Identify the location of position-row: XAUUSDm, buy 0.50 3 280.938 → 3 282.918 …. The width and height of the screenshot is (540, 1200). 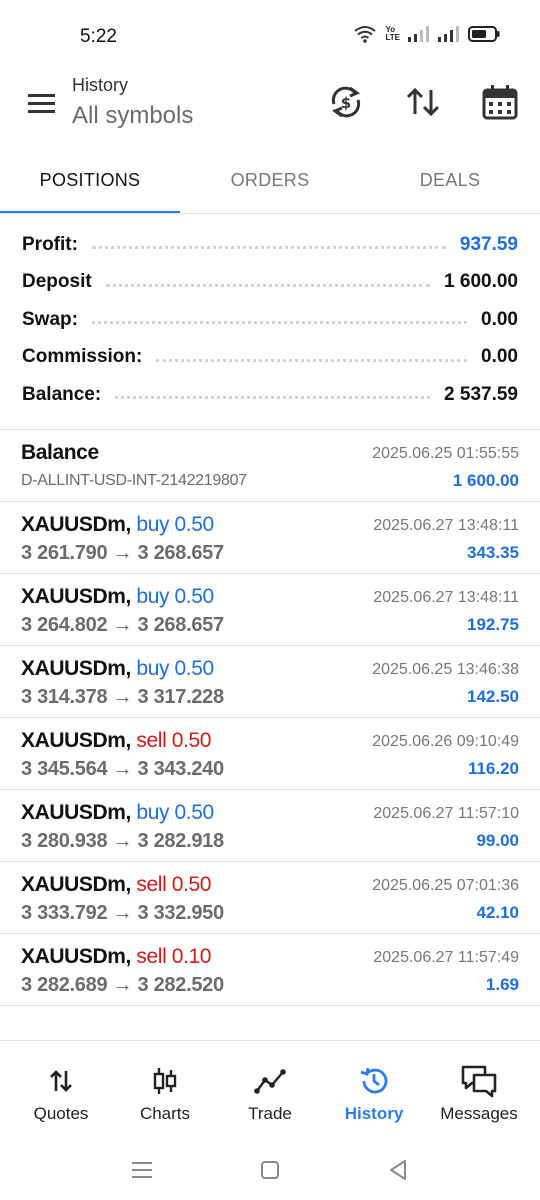
(270, 826).